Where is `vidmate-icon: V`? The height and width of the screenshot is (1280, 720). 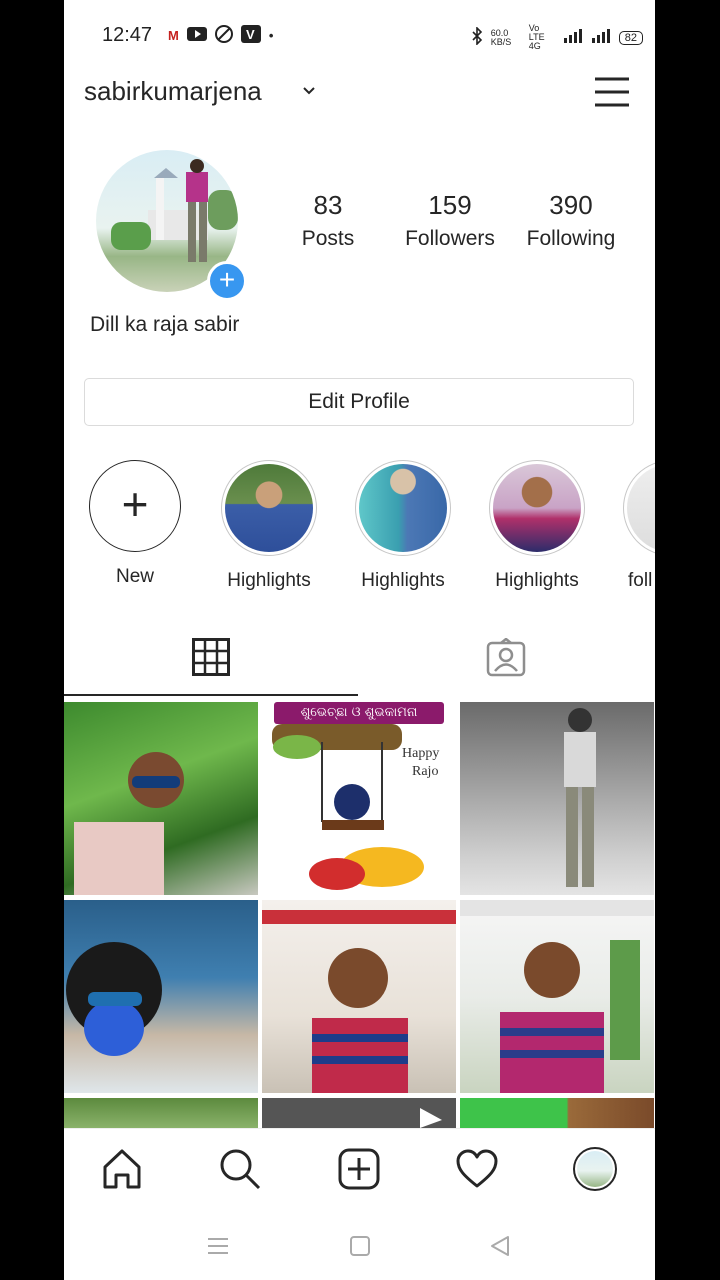 vidmate-icon: V is located at coordinates (250, 35).